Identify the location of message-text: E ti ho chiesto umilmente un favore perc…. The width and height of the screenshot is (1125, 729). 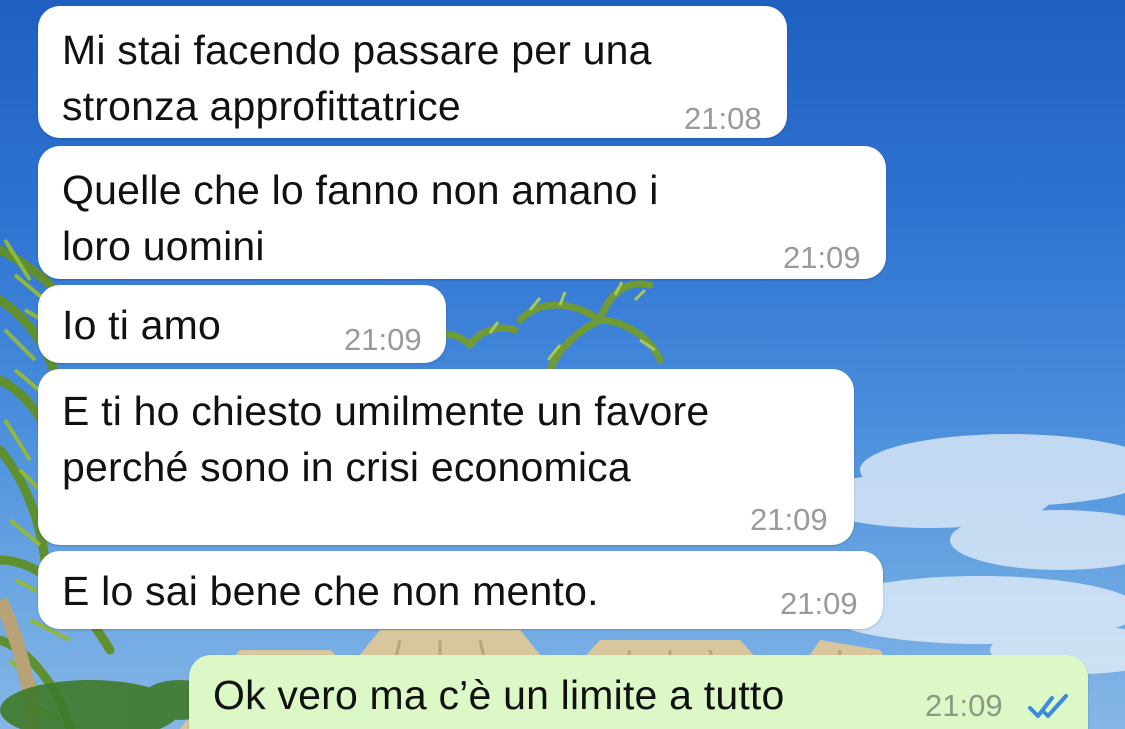
(386, 439).